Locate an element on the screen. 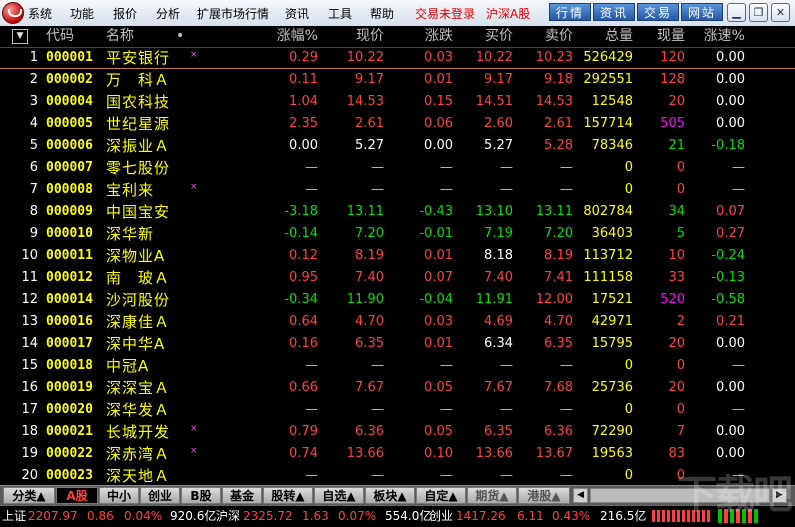 The image size is (795, 527). sort-dropdown-icon: ▼ is located at coordinates (20, 36).